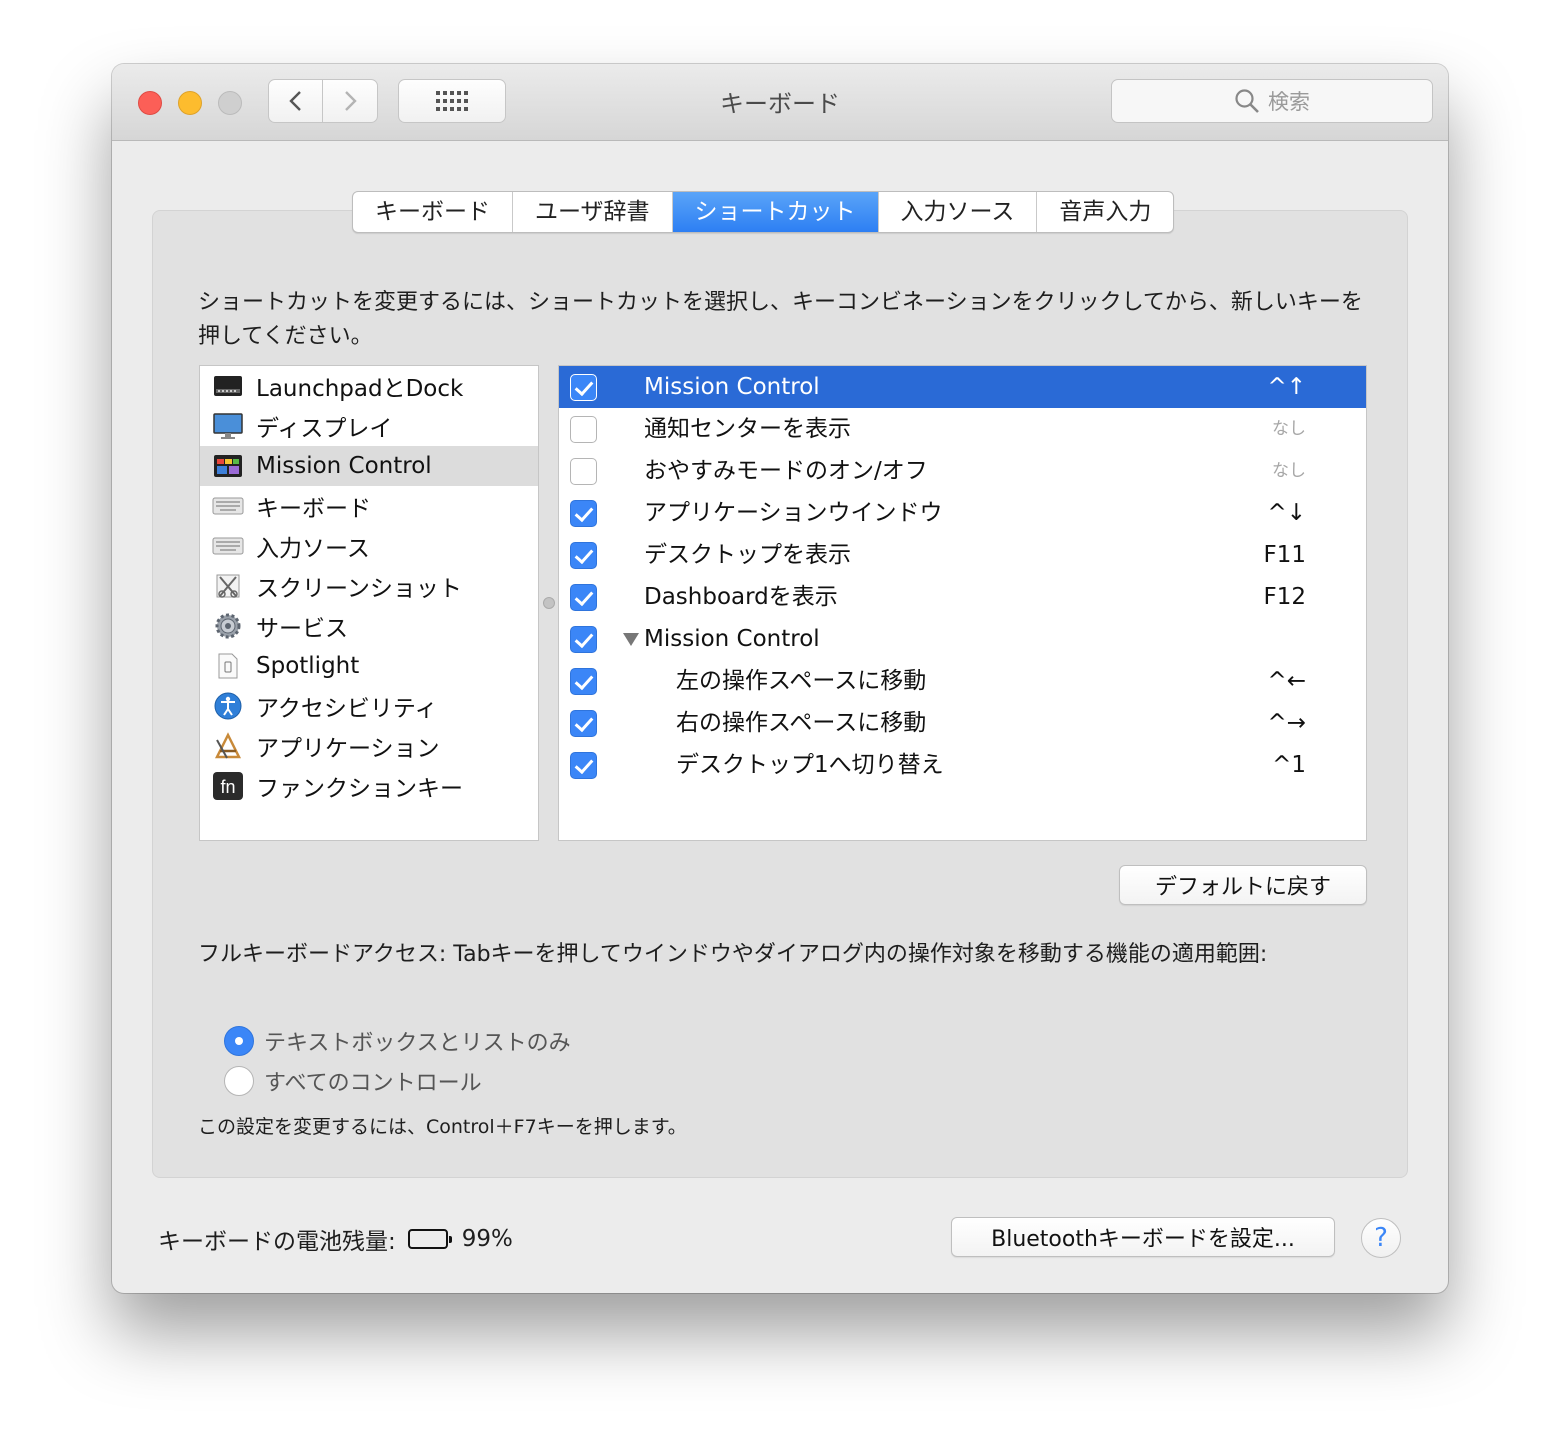 This screenshot has width=1560, height=1454. What do you see at coordinates (1285, 597) in the screenshot?
I see `shortcut-key: F12` at bounding box center [1285, 597].